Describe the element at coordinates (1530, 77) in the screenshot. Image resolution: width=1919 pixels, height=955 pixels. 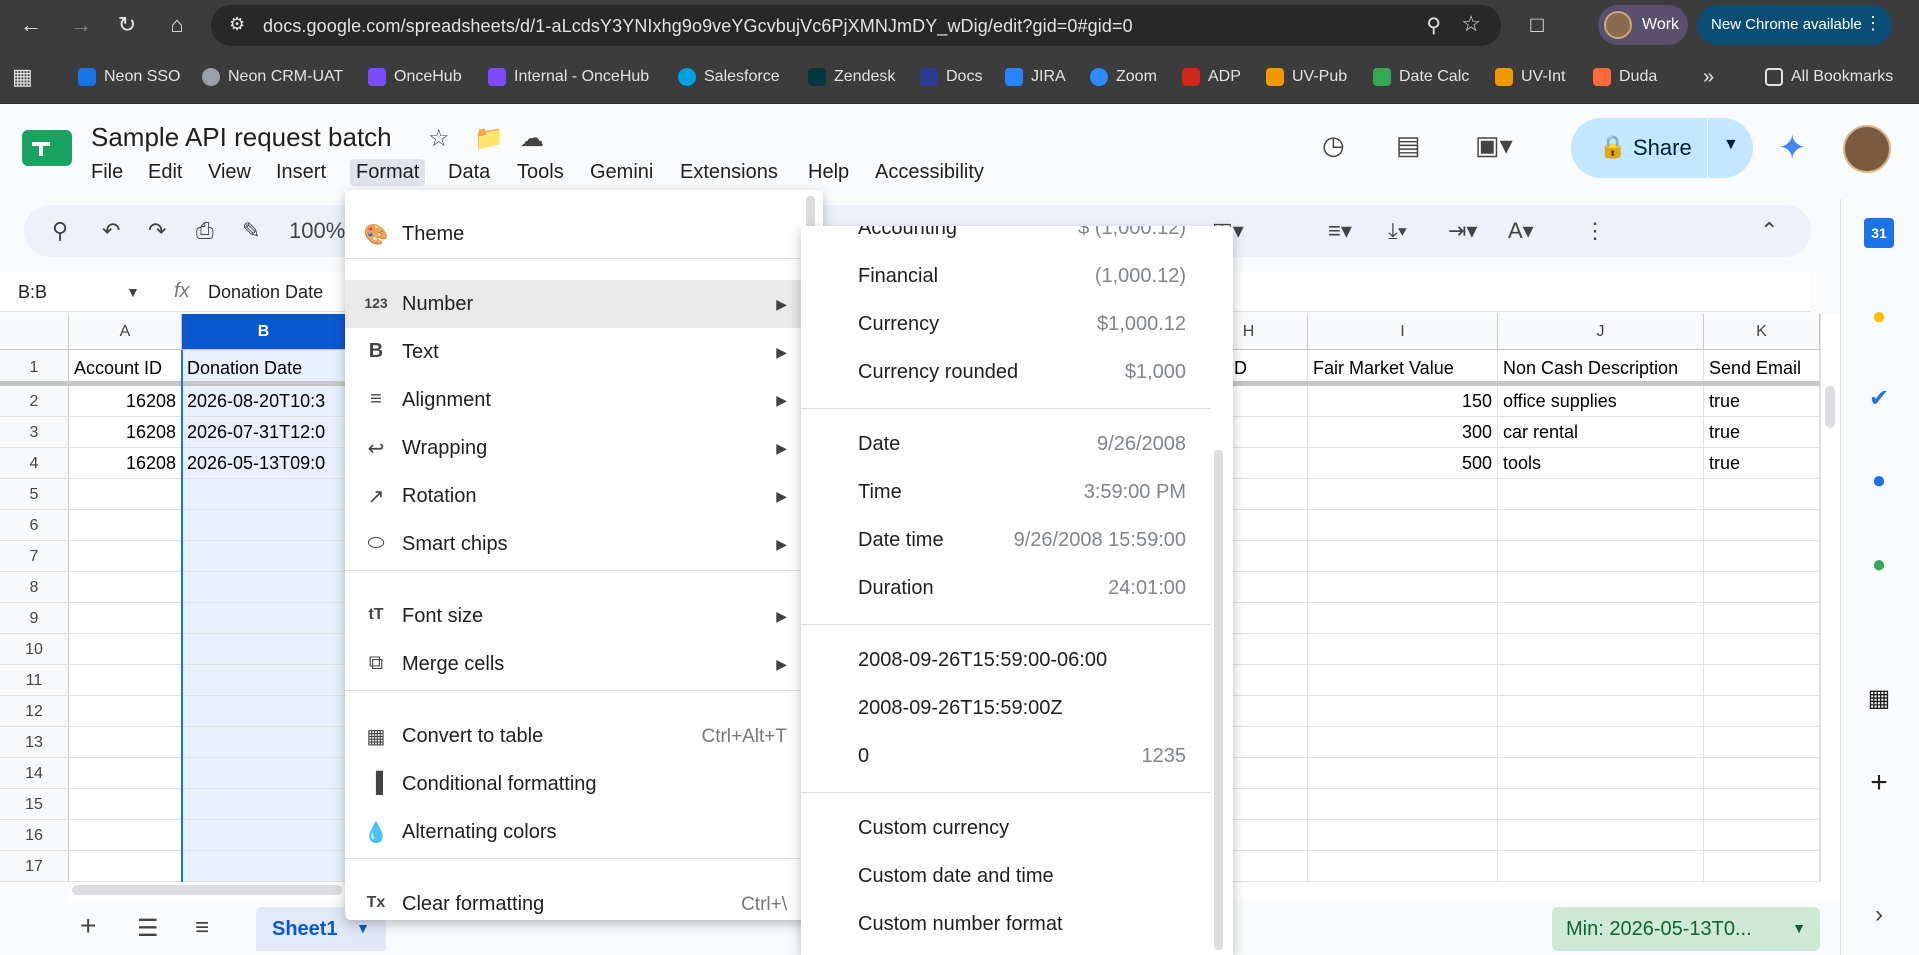
I see `bookmark-uv-int: UV-Int` at that location.